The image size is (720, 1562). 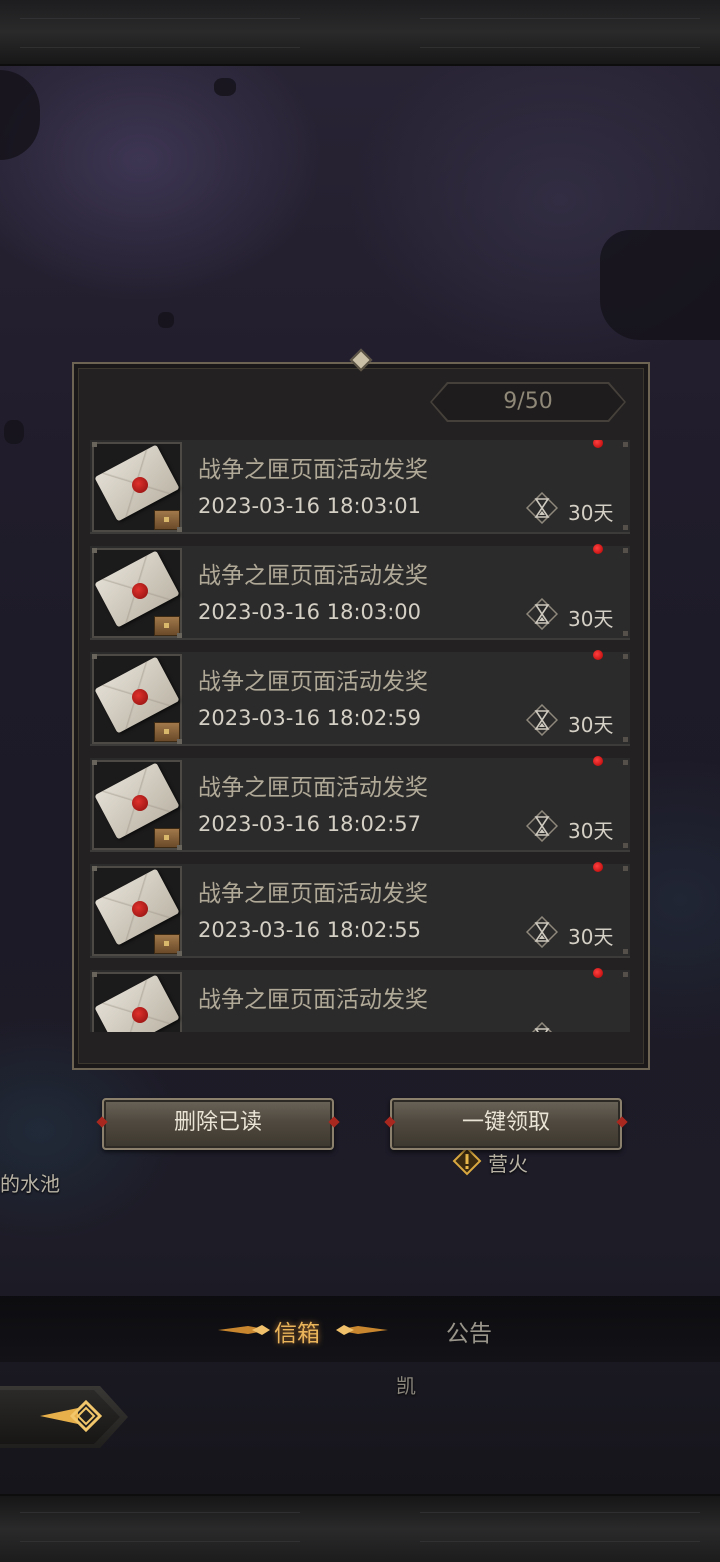 I want to click on bottom-frame-bar, so click(x=360, y=1528).